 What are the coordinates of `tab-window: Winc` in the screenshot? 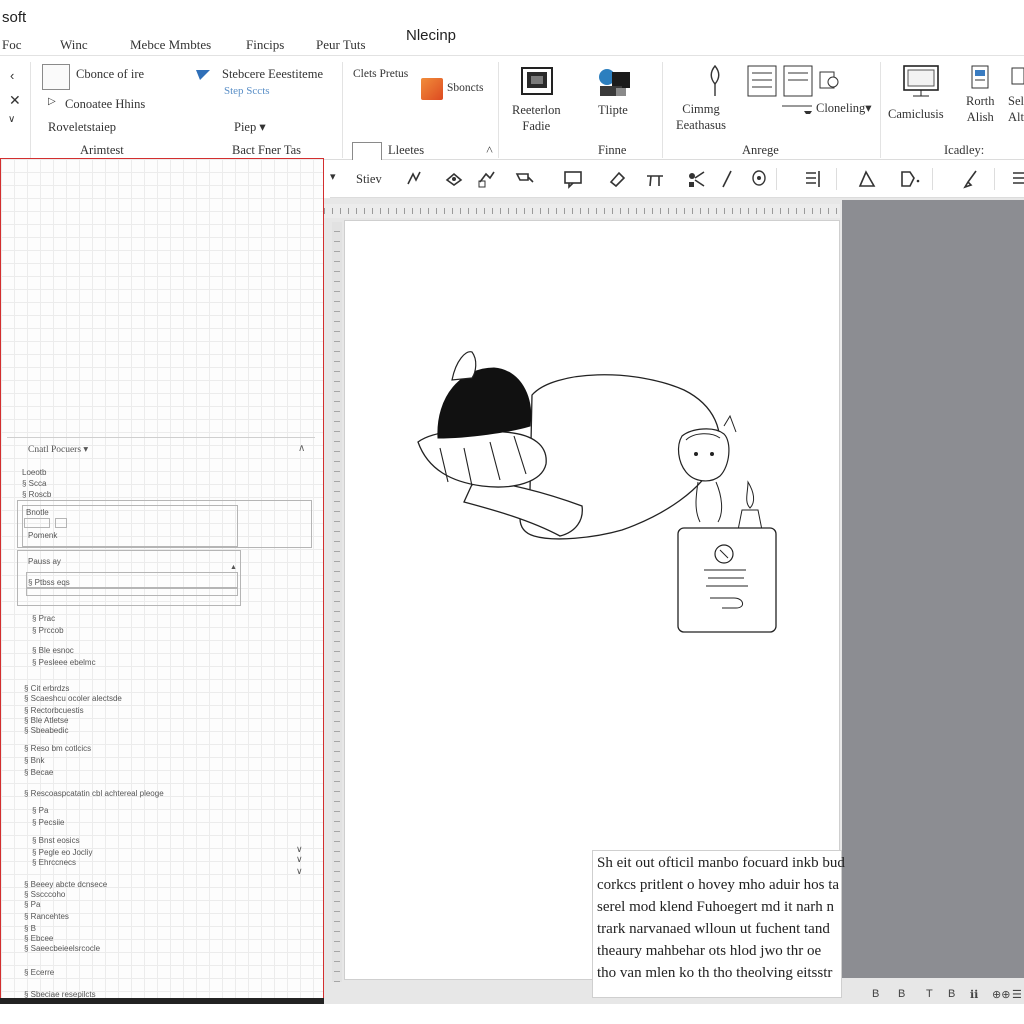 It's located at (74, 45).